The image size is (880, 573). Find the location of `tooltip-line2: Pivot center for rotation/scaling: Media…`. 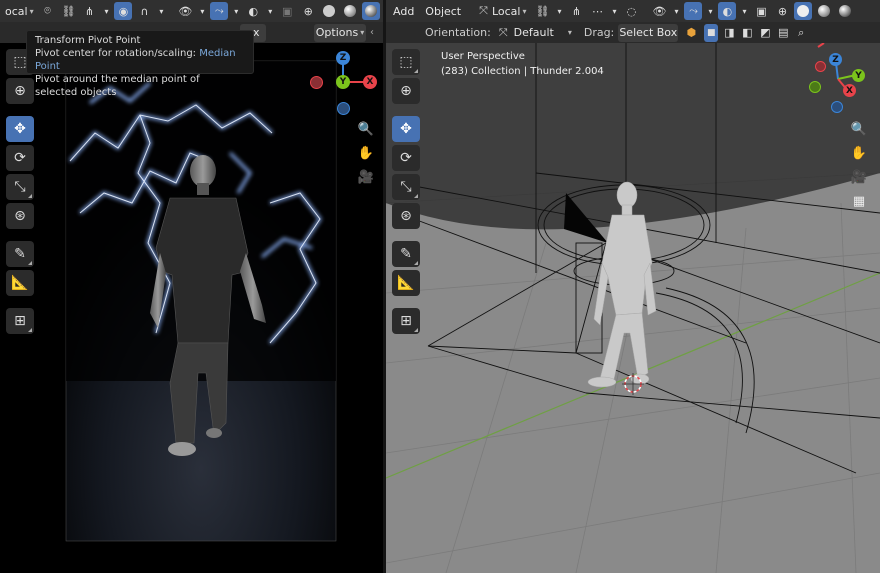

tooltip-line2: Pivot center for rotation/scaling: Media… is located at coordinates (140, 60).